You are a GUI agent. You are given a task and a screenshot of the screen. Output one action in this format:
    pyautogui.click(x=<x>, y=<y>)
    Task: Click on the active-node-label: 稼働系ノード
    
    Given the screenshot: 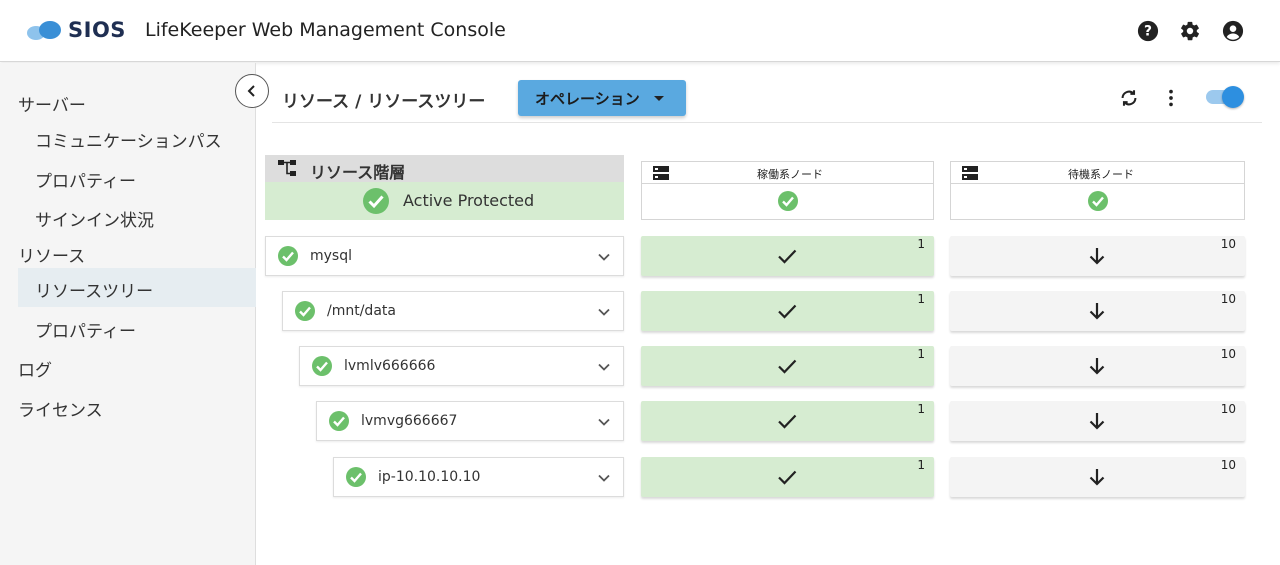 What is the action you would take?
    pyautogui.click(x=790, y=174)
    